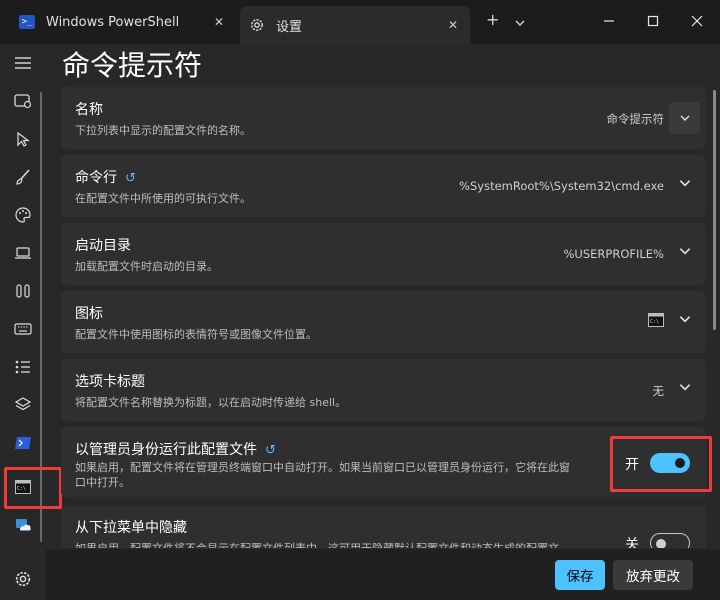 This screenshot has height=600, width=720. What do you see at coordinates (146, 266) in the screenshot?
I see `setting-description: 加载配置文件时启动的目录。` at bounding box center [146, 266].